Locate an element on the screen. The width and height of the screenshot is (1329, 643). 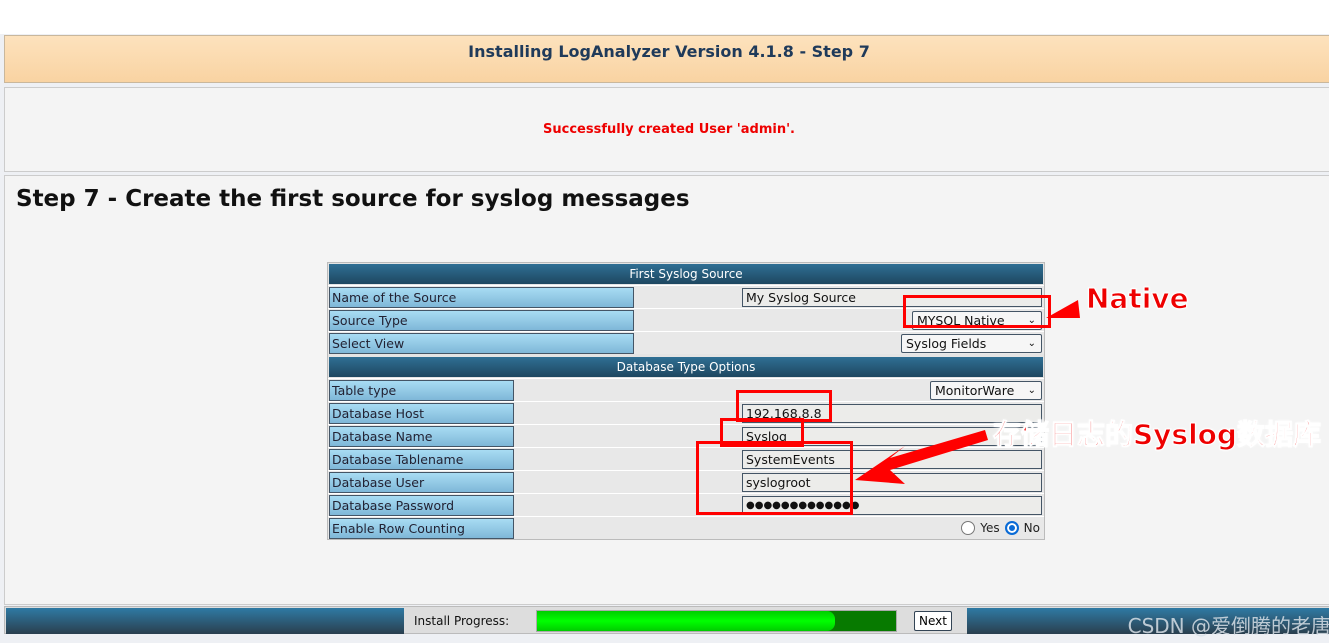
install-progress-bar is located at coordinates (716, 621).